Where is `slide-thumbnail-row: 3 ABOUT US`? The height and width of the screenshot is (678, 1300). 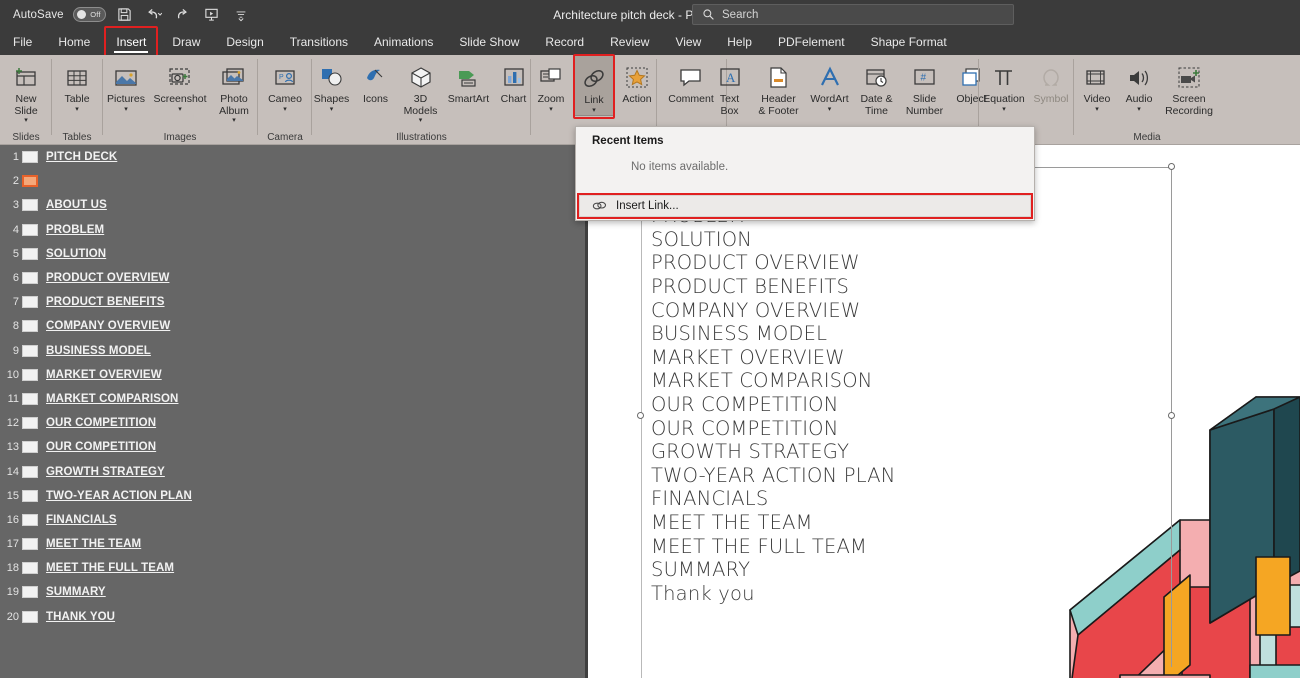
slide-thumbnail-row: 3 ABOUT US is located at coordinates (292, 205).